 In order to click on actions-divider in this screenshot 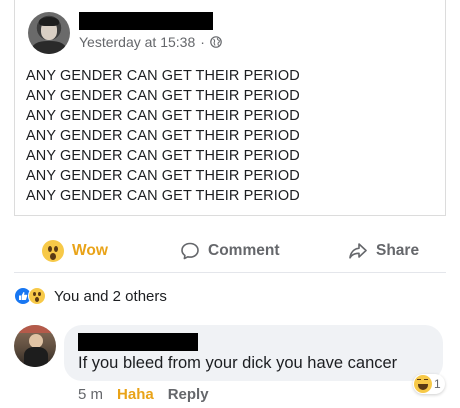, I will do `click(230, 272)`.